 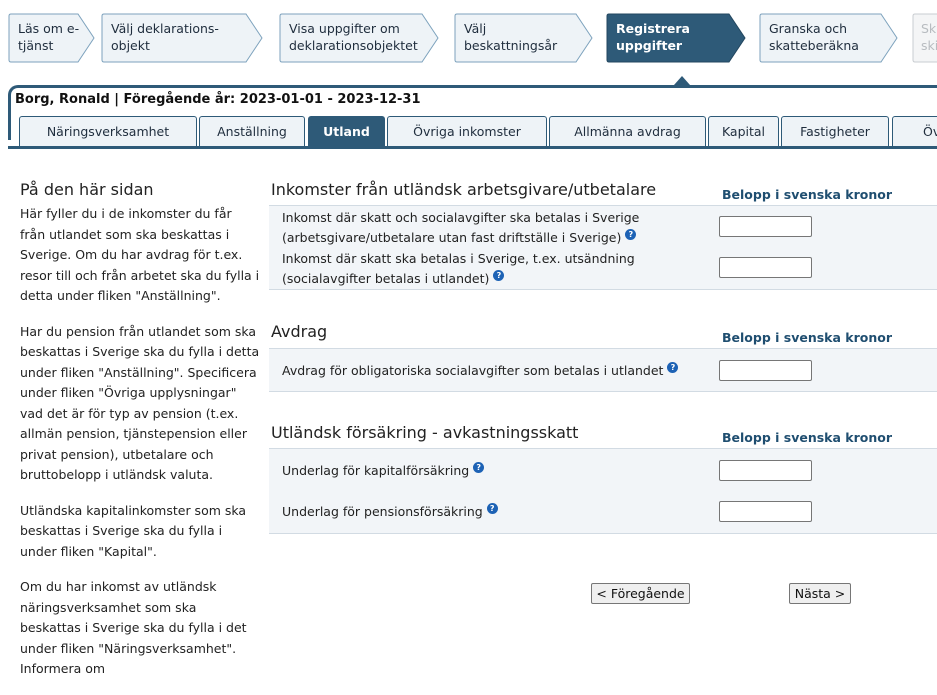 I want to click on step-label: Läs om e-tjänst, so click(x=49, y=37).